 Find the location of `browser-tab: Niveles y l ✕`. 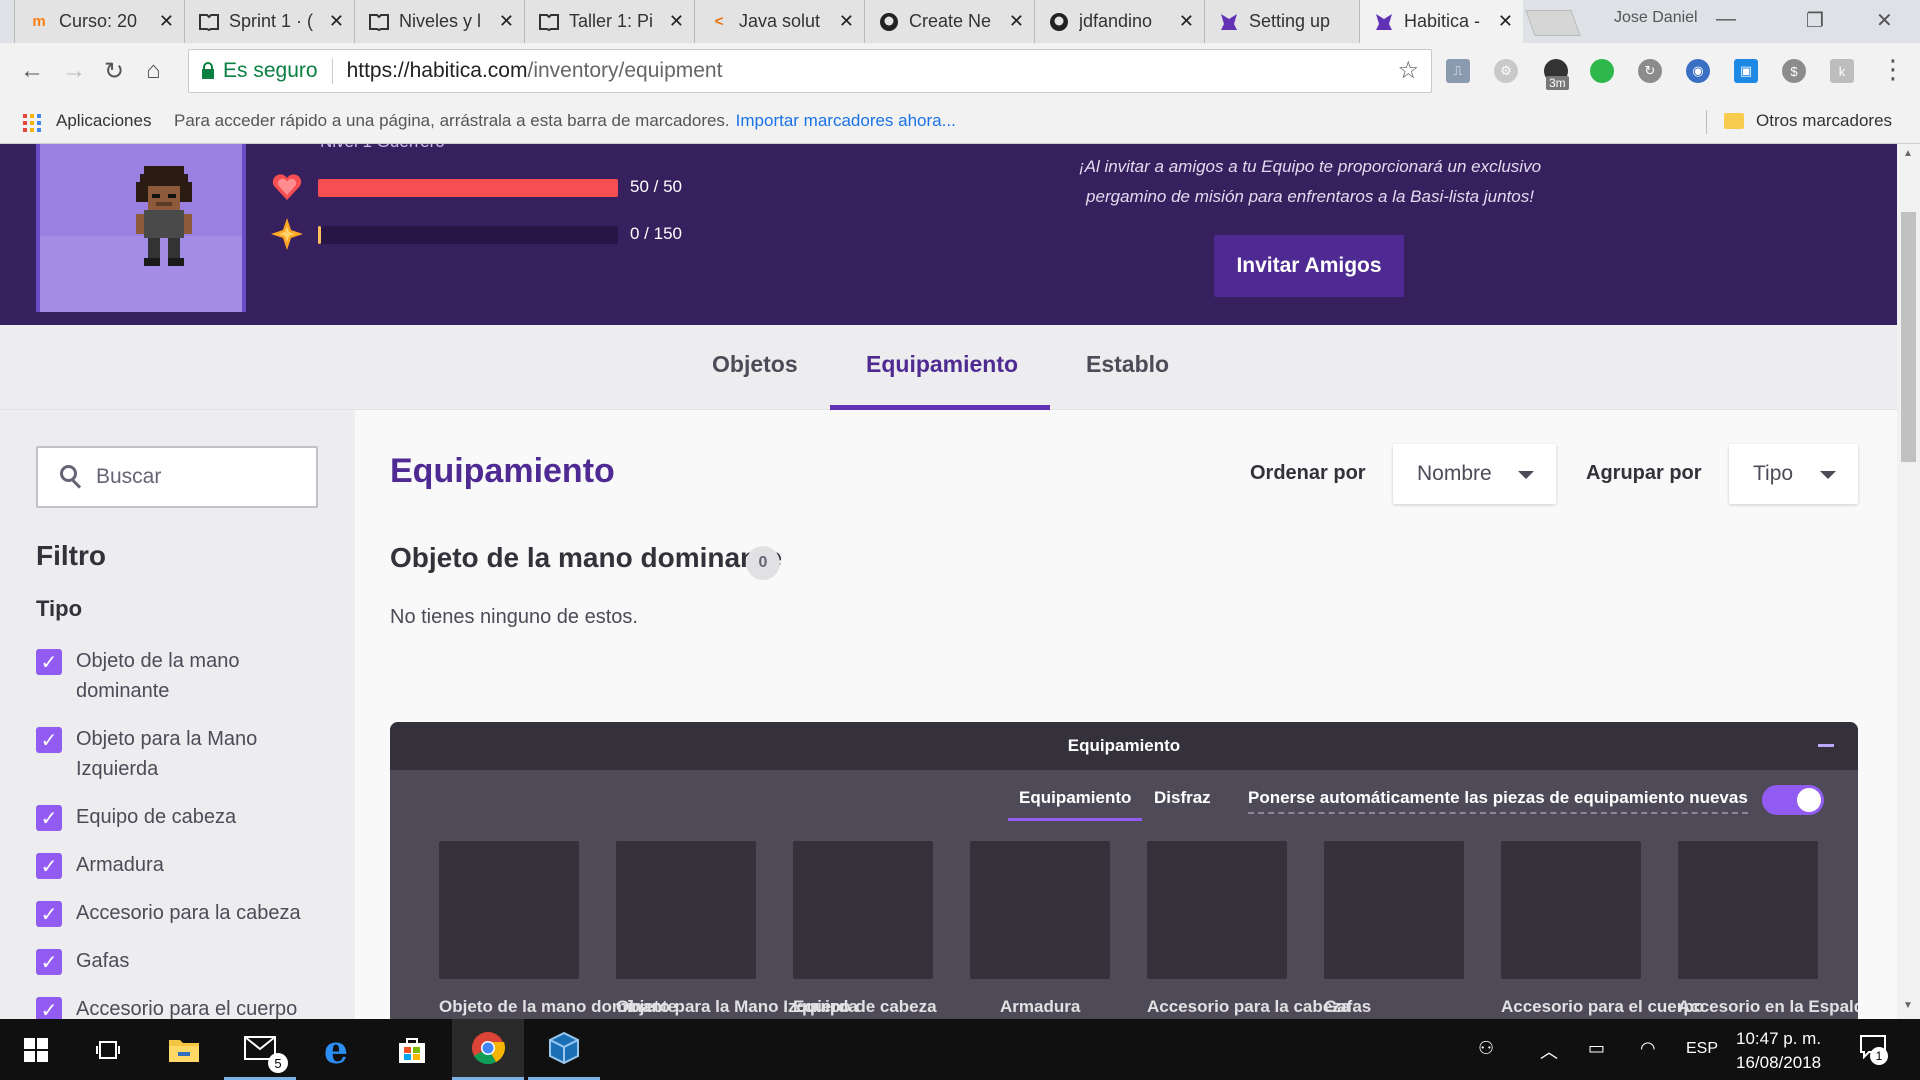

browser-tab: Niveles y l ✕ is located at coordinates (439, 21).